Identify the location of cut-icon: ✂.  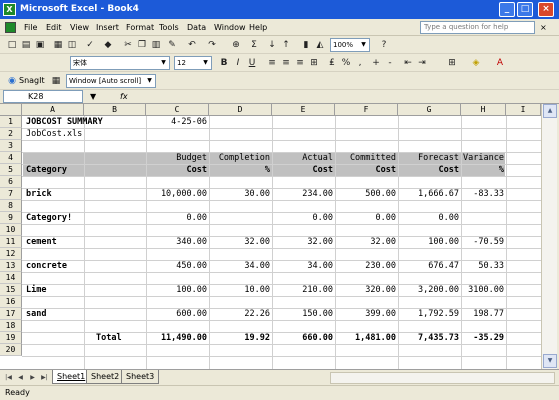
(128, 45).